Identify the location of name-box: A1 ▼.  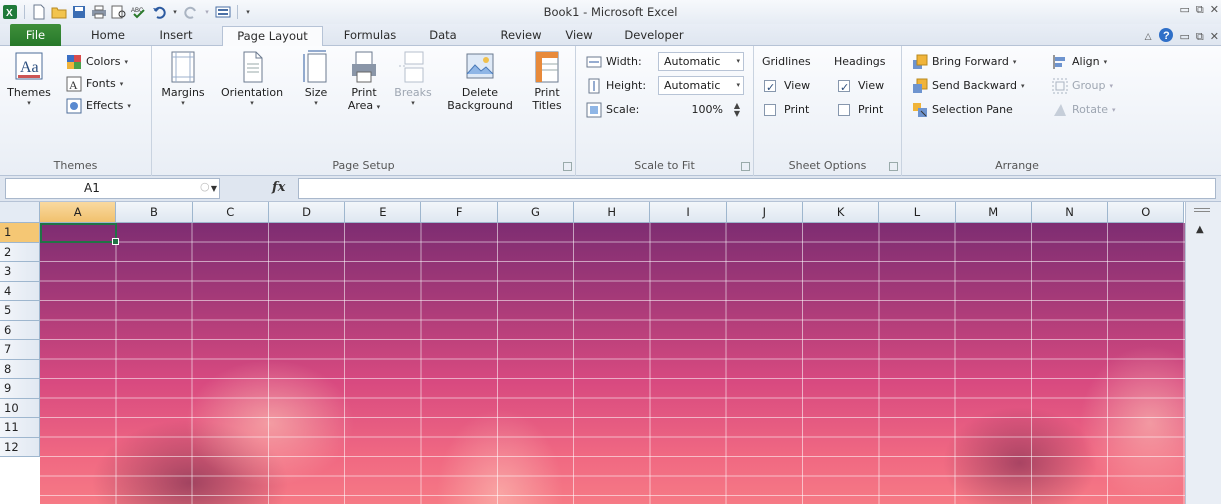
(112, 188).